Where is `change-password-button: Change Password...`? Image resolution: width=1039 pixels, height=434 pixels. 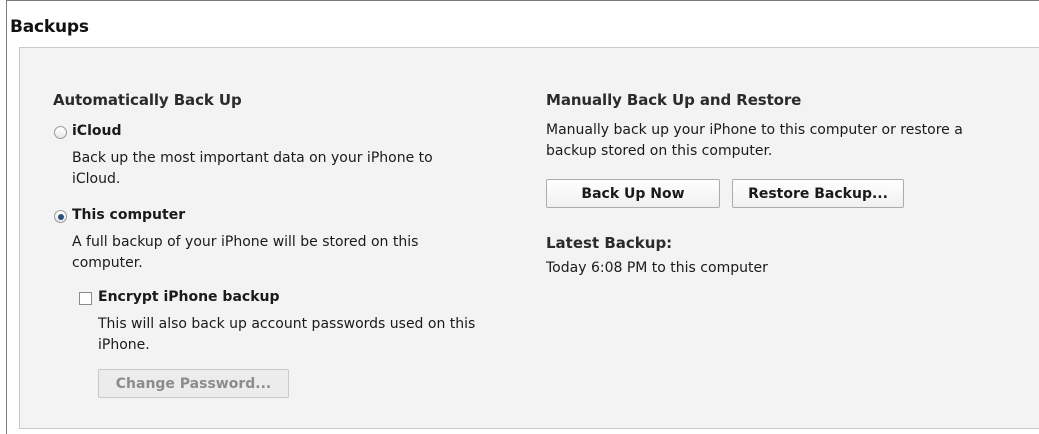
change-password-button: Change Password... is located at coordinates (193, 383).